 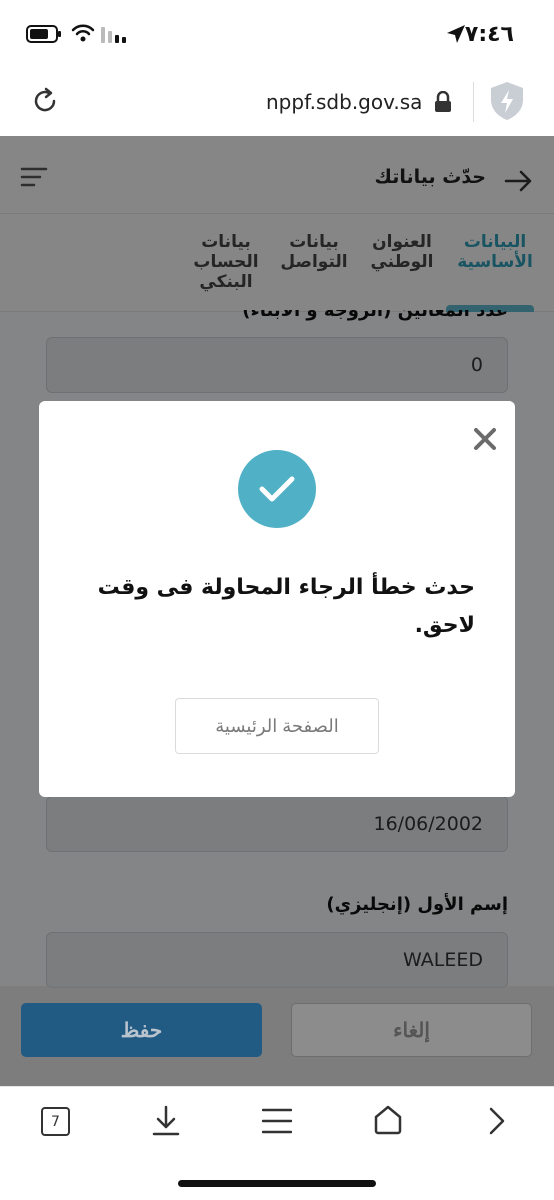 I want to click on hamburger-menu-icon, so click(x=277, y=1123).